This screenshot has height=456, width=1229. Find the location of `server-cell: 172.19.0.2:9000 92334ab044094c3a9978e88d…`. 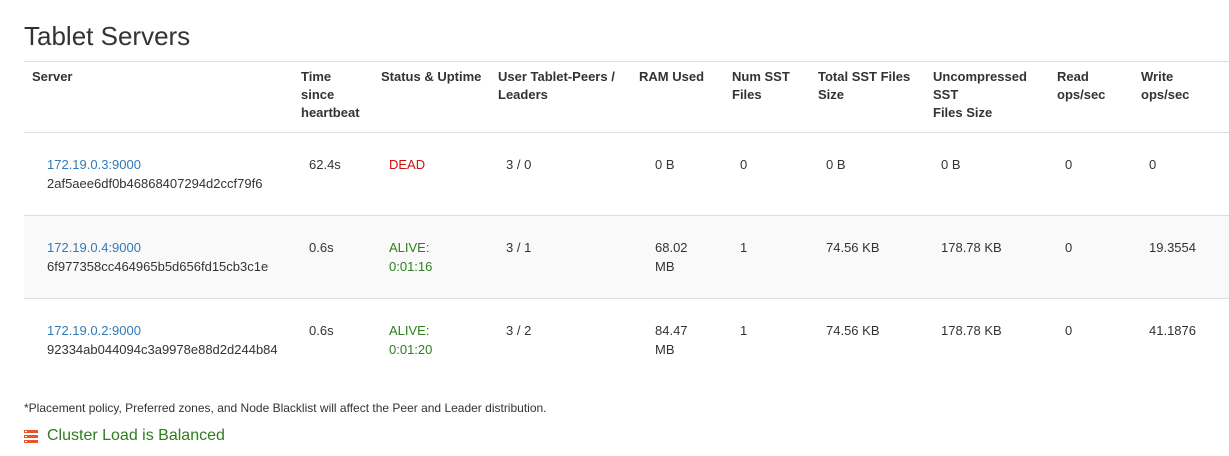

server-cell: 172.19.0.2:9000 92334ab044094c3a9978e88d… is located at coordinates (158, 340).